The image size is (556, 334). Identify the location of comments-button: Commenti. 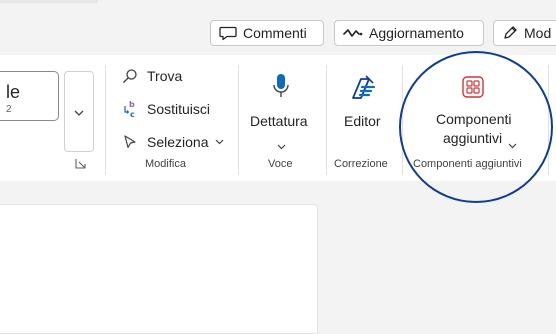
(267, 33).